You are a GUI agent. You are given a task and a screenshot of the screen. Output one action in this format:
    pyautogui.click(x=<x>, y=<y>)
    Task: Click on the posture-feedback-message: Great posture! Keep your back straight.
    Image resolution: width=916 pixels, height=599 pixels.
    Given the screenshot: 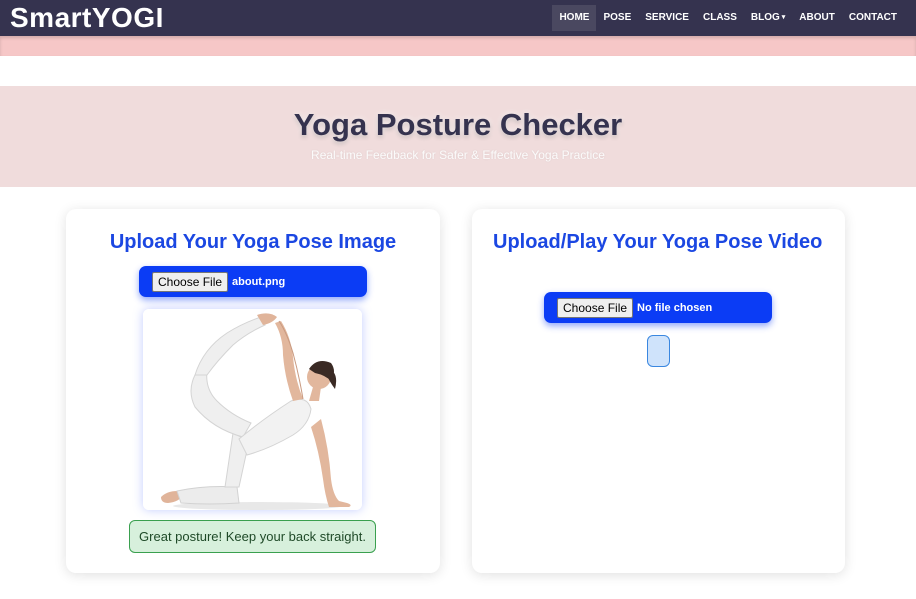 What is the action you would take?
    pyautogui.click(x=252, y=536)
    